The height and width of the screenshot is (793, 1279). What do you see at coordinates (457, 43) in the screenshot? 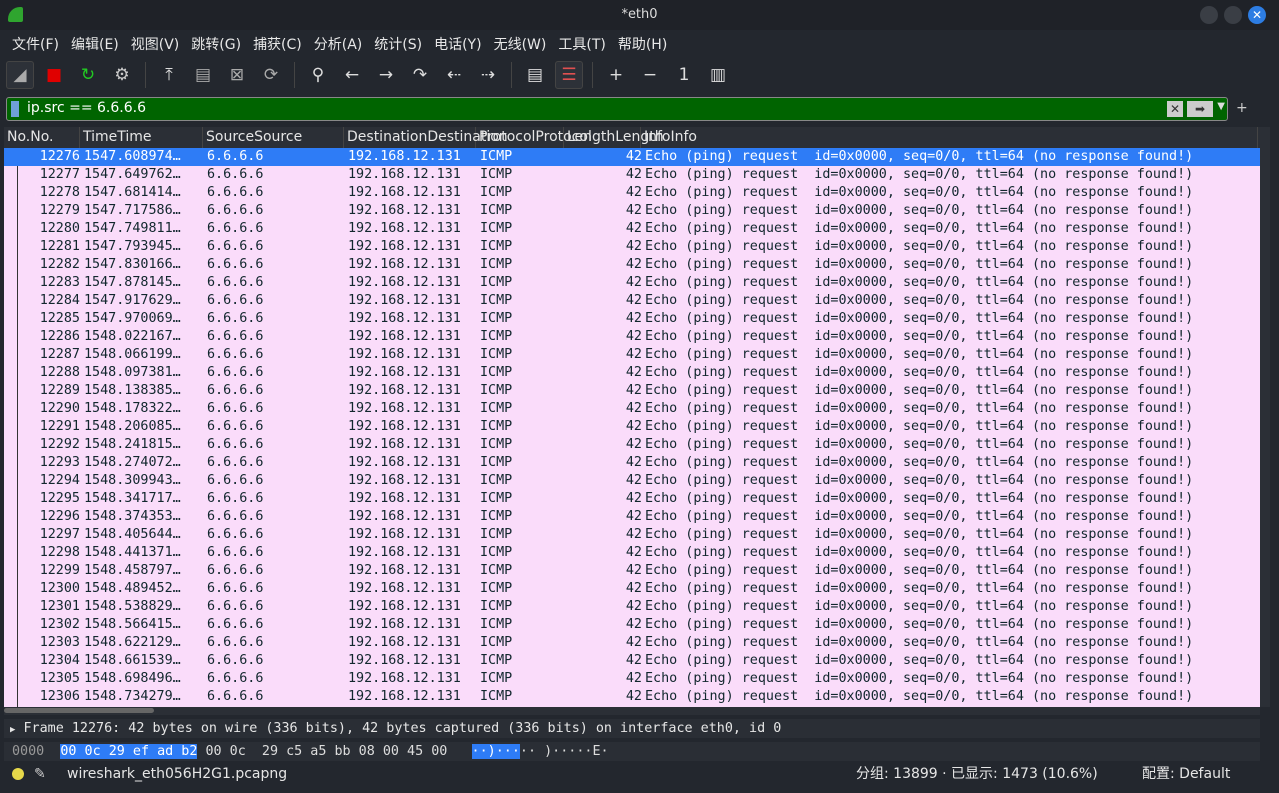
I see `menu-item: 电话(Y)` at bounding box center [457, 43].